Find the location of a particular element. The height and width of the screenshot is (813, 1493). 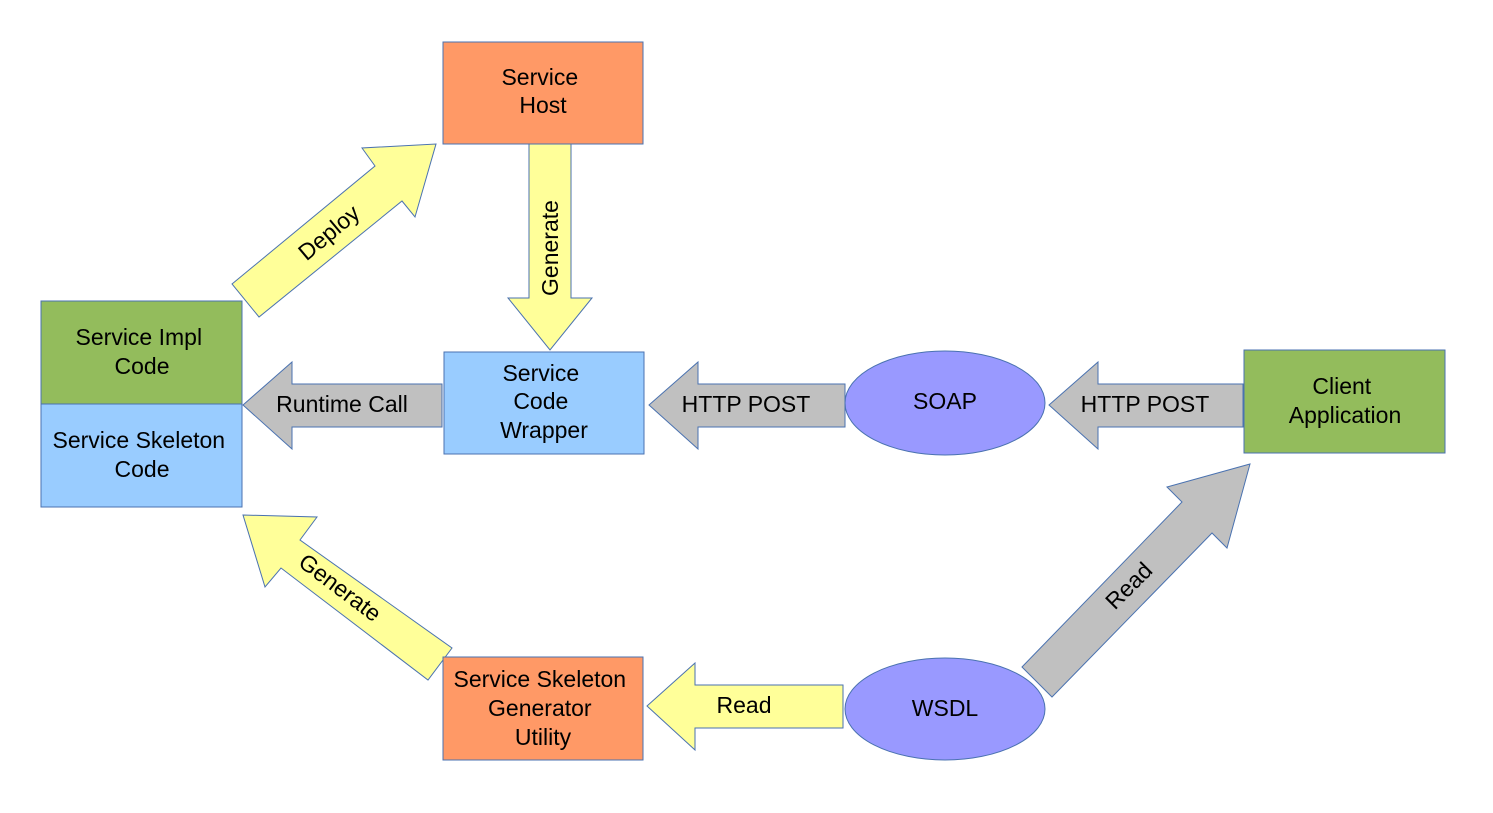

runtime-call-label: Runtime Call is located at coordinates (342, 404).